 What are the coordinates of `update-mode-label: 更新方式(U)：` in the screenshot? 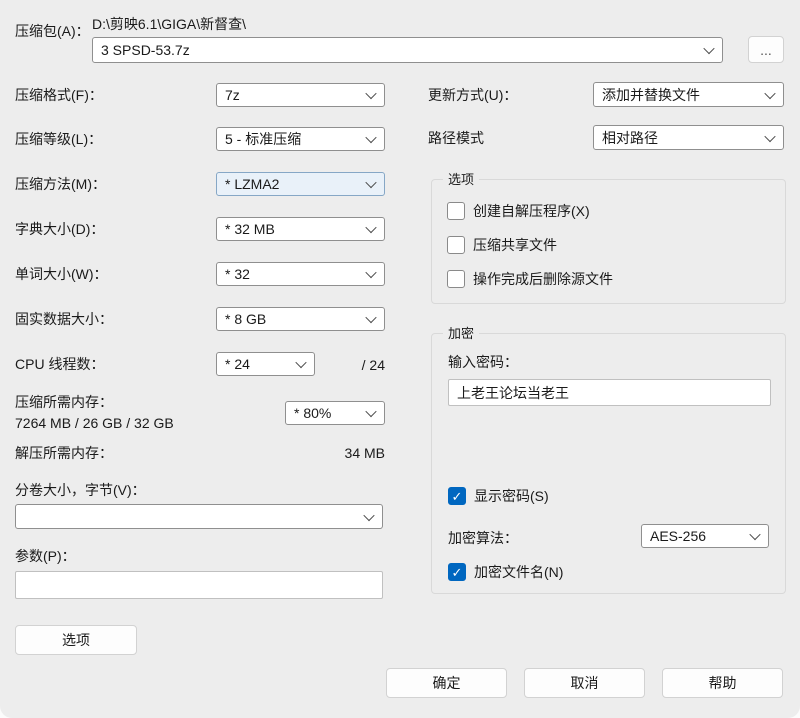 It's located at (473, 95).